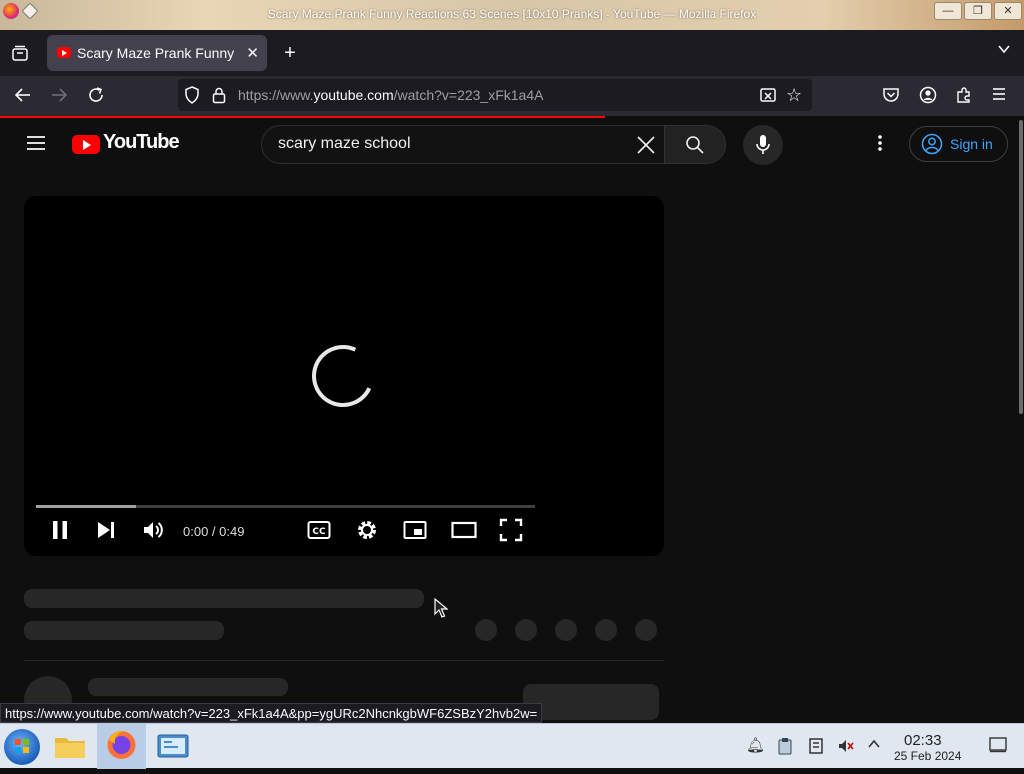  What do you see at coordinates (121, 746) in the screenshot?
I see `firefox-taskbar-button` at bounding box center [121, 746].